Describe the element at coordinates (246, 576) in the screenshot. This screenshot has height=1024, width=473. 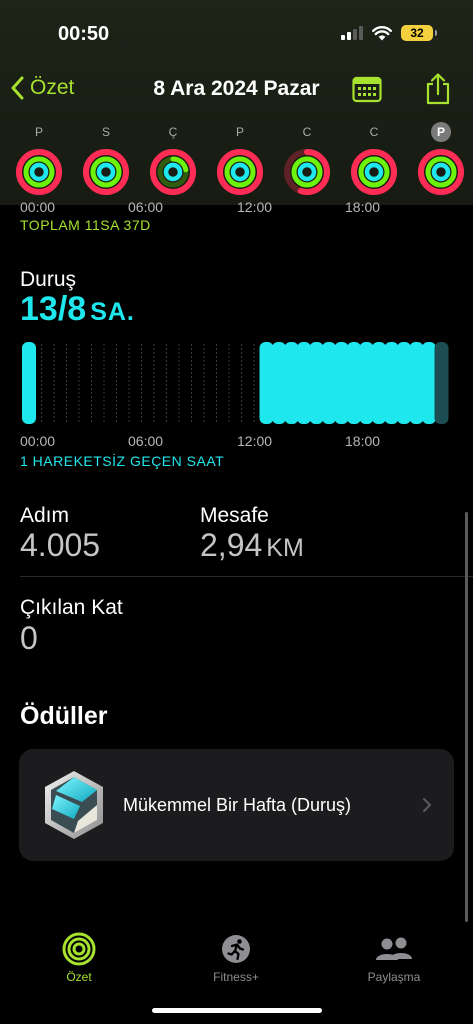
I see `divider` at that location.